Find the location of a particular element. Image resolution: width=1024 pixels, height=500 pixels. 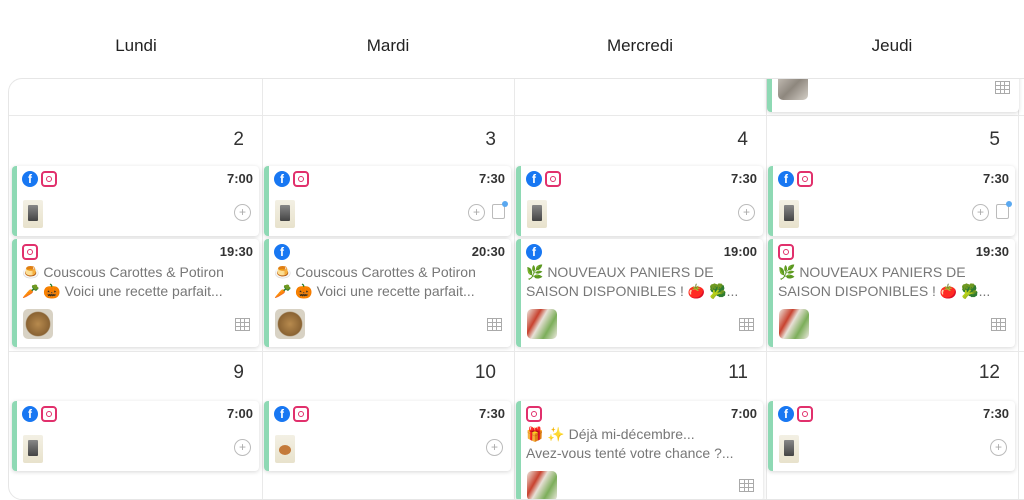

day-header-lundi: Lundi is located at coordinates (136, 45).